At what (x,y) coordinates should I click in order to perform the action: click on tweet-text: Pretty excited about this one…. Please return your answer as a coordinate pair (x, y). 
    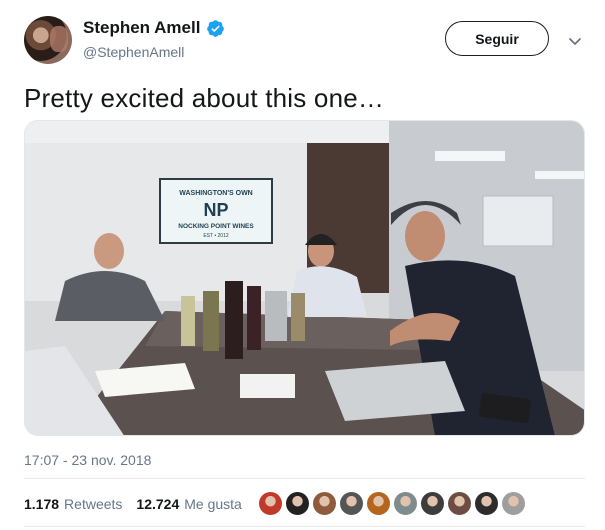
    Looking at the image, I should click on (204, 98).